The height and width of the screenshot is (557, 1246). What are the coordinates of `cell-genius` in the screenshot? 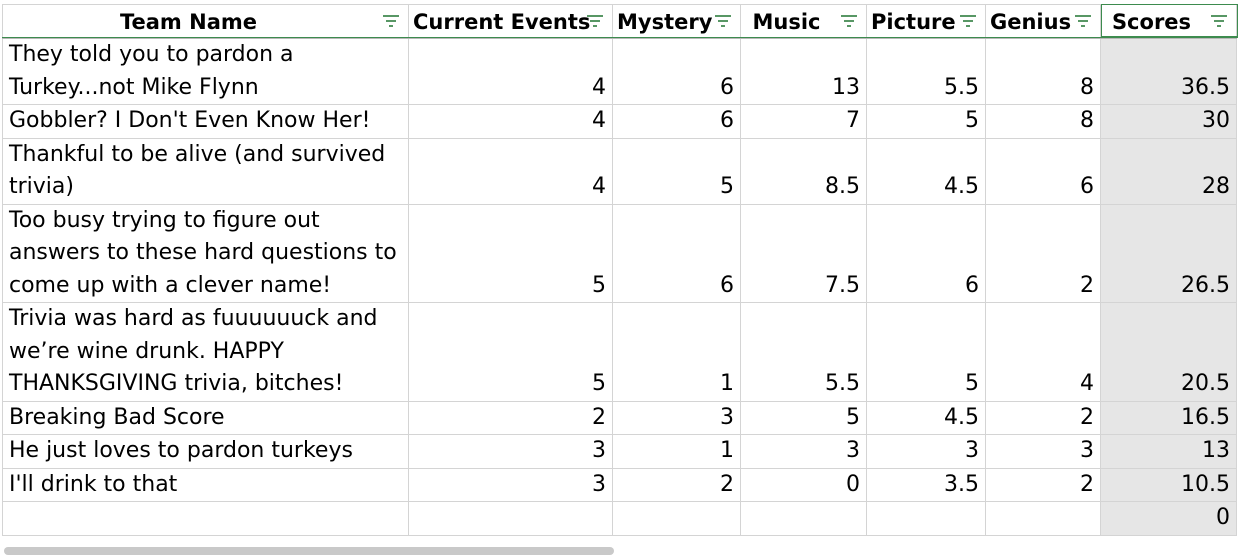 It's located at (1043, 518).